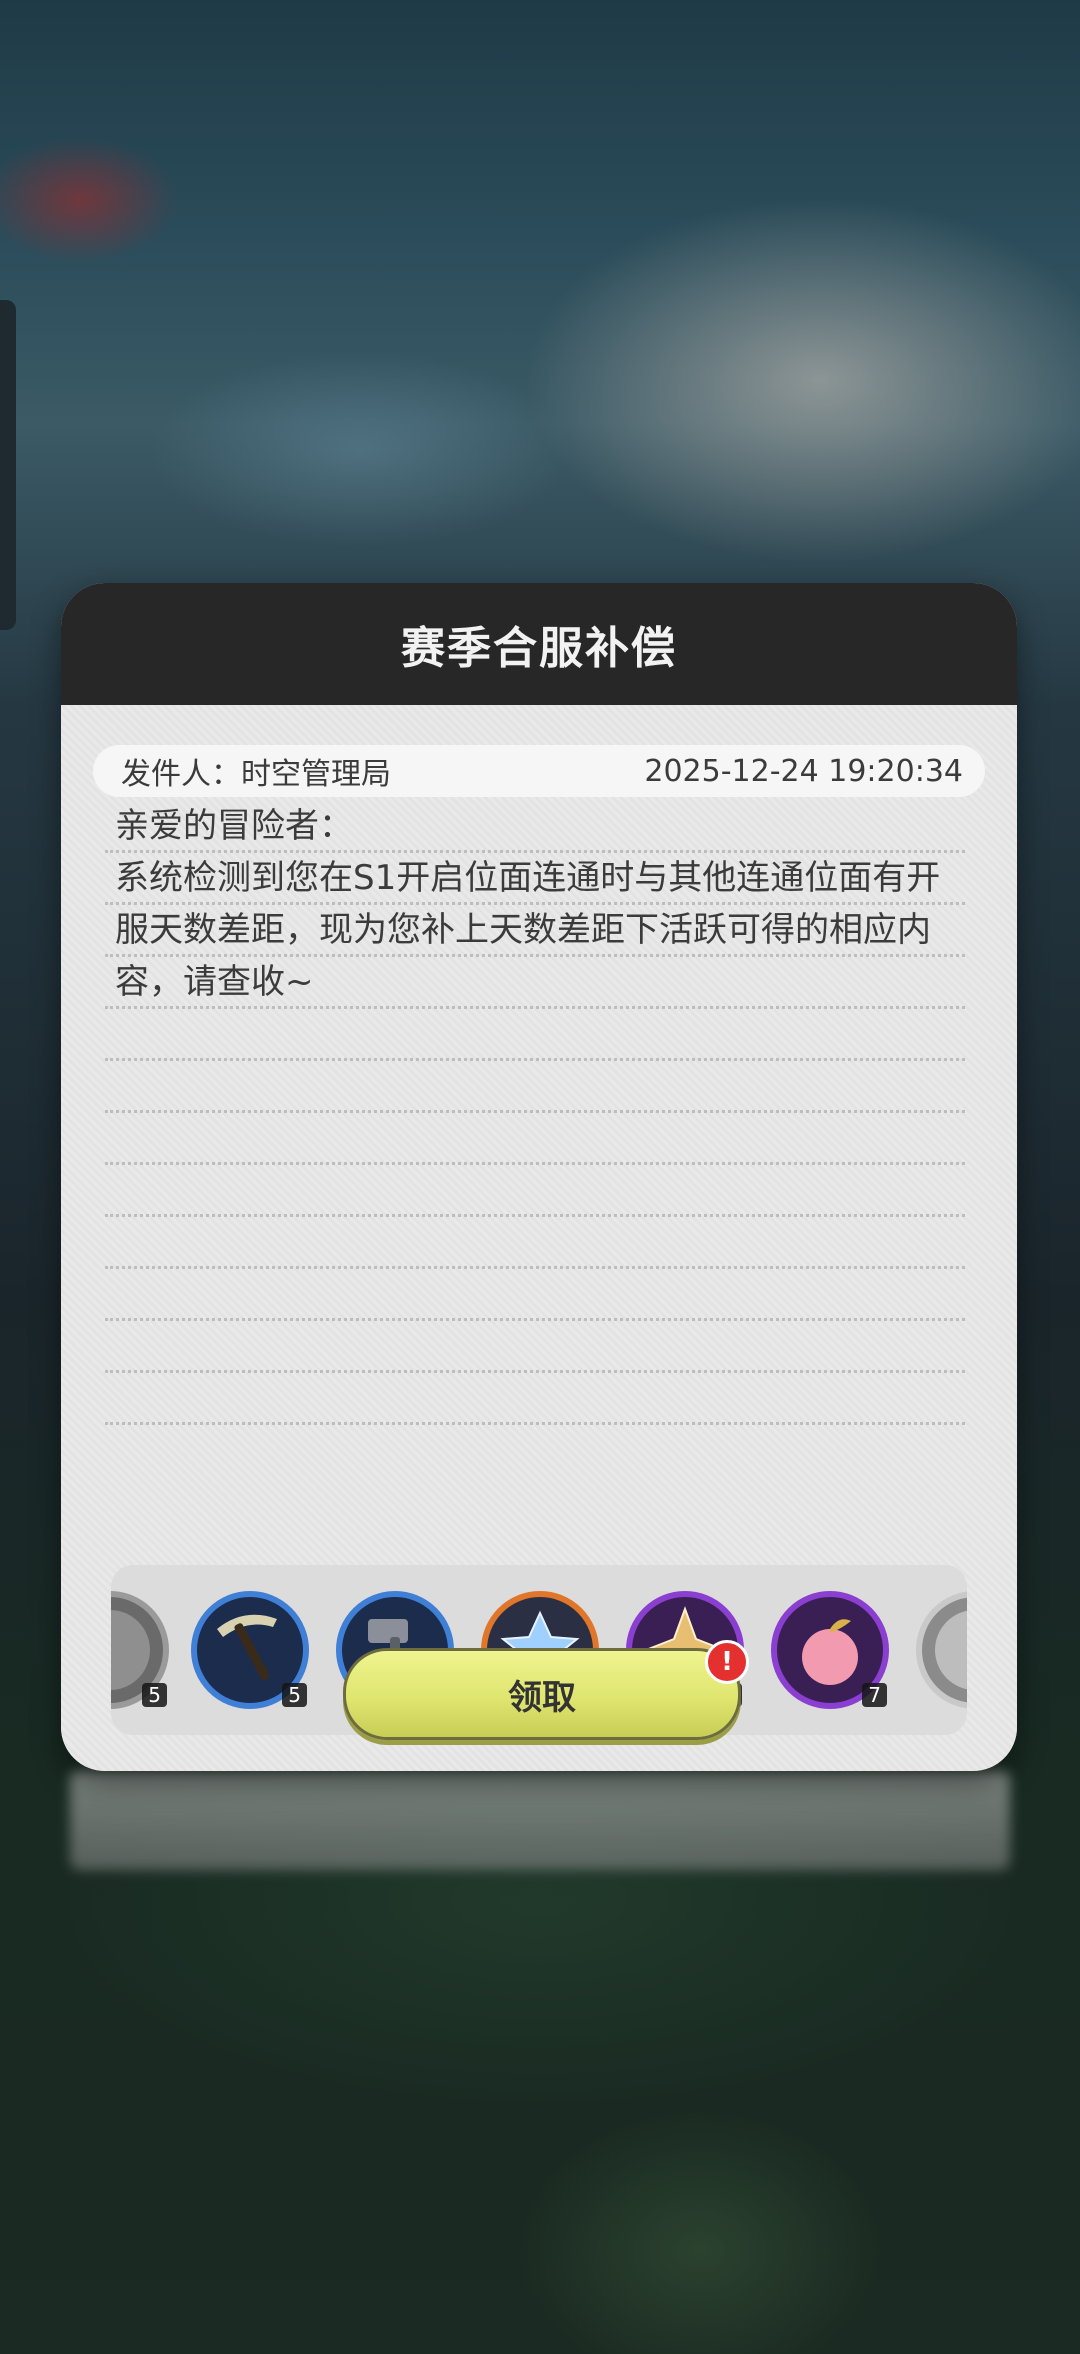 The height and width of the screenshot is (2354, 1080). What do you see at coordinates (539, 771) in the screenshot?
I see `mail-meta: 发件人：时空管理局 2025-12-24 19:20:34` at bounding box center [539, 771].